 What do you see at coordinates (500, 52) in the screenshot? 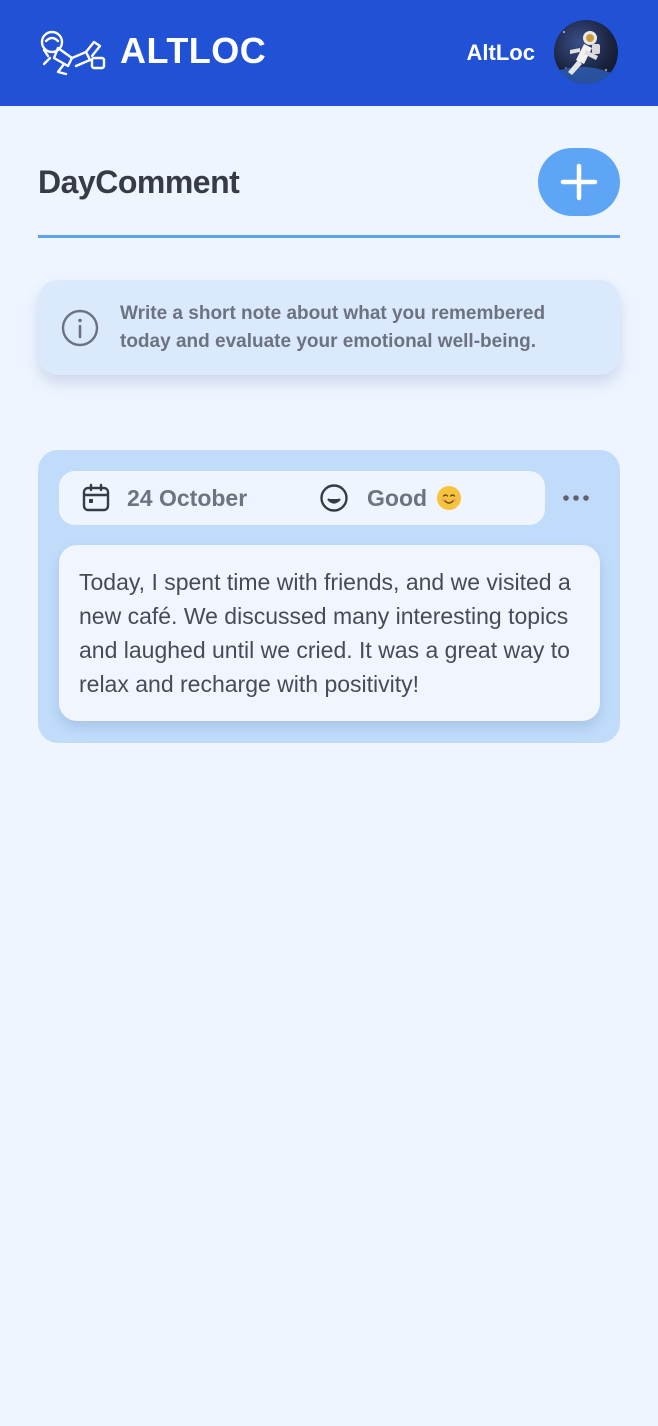
I see `username: AltLoc` at bounding box center [500, 52].